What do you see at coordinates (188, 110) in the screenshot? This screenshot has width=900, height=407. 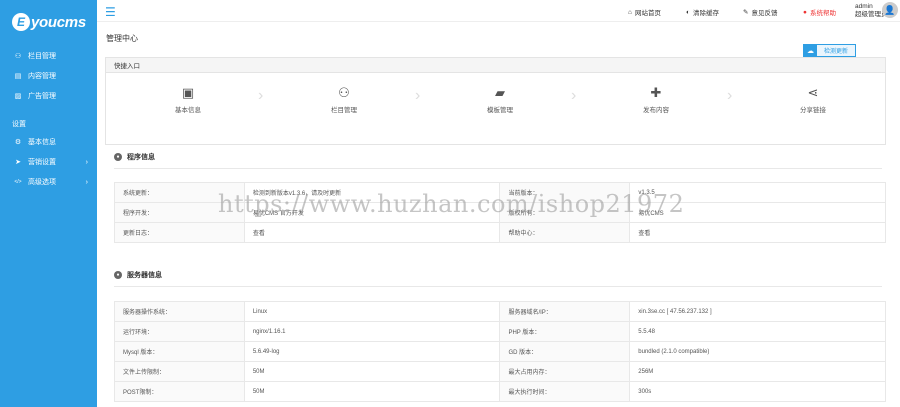 I see `quick-item-label: 基本信息` at bounding box center [188, 110].